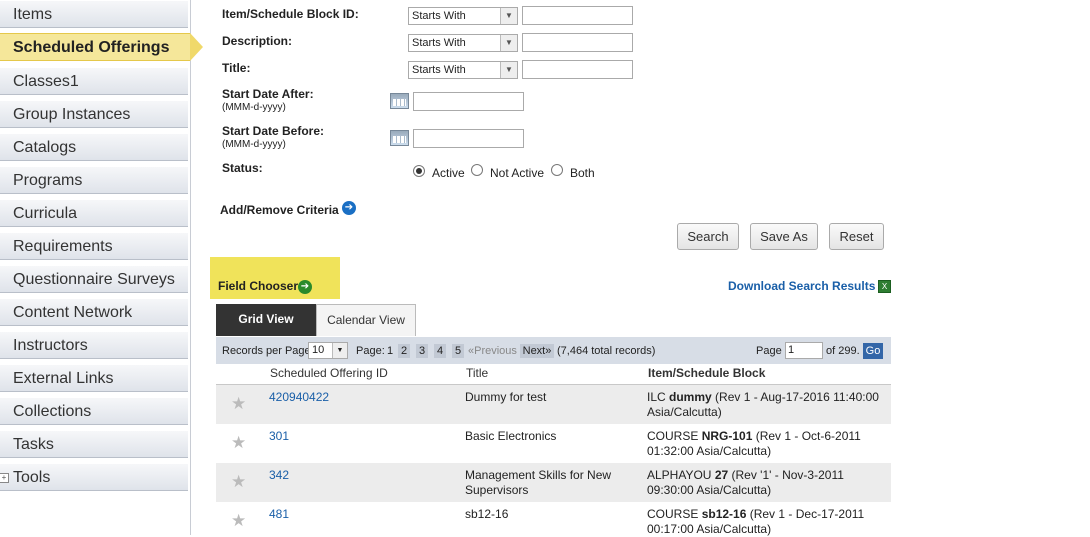 The width and height of the screenshot is (1090, 537). I want to click on description-input, so click(577, 42).